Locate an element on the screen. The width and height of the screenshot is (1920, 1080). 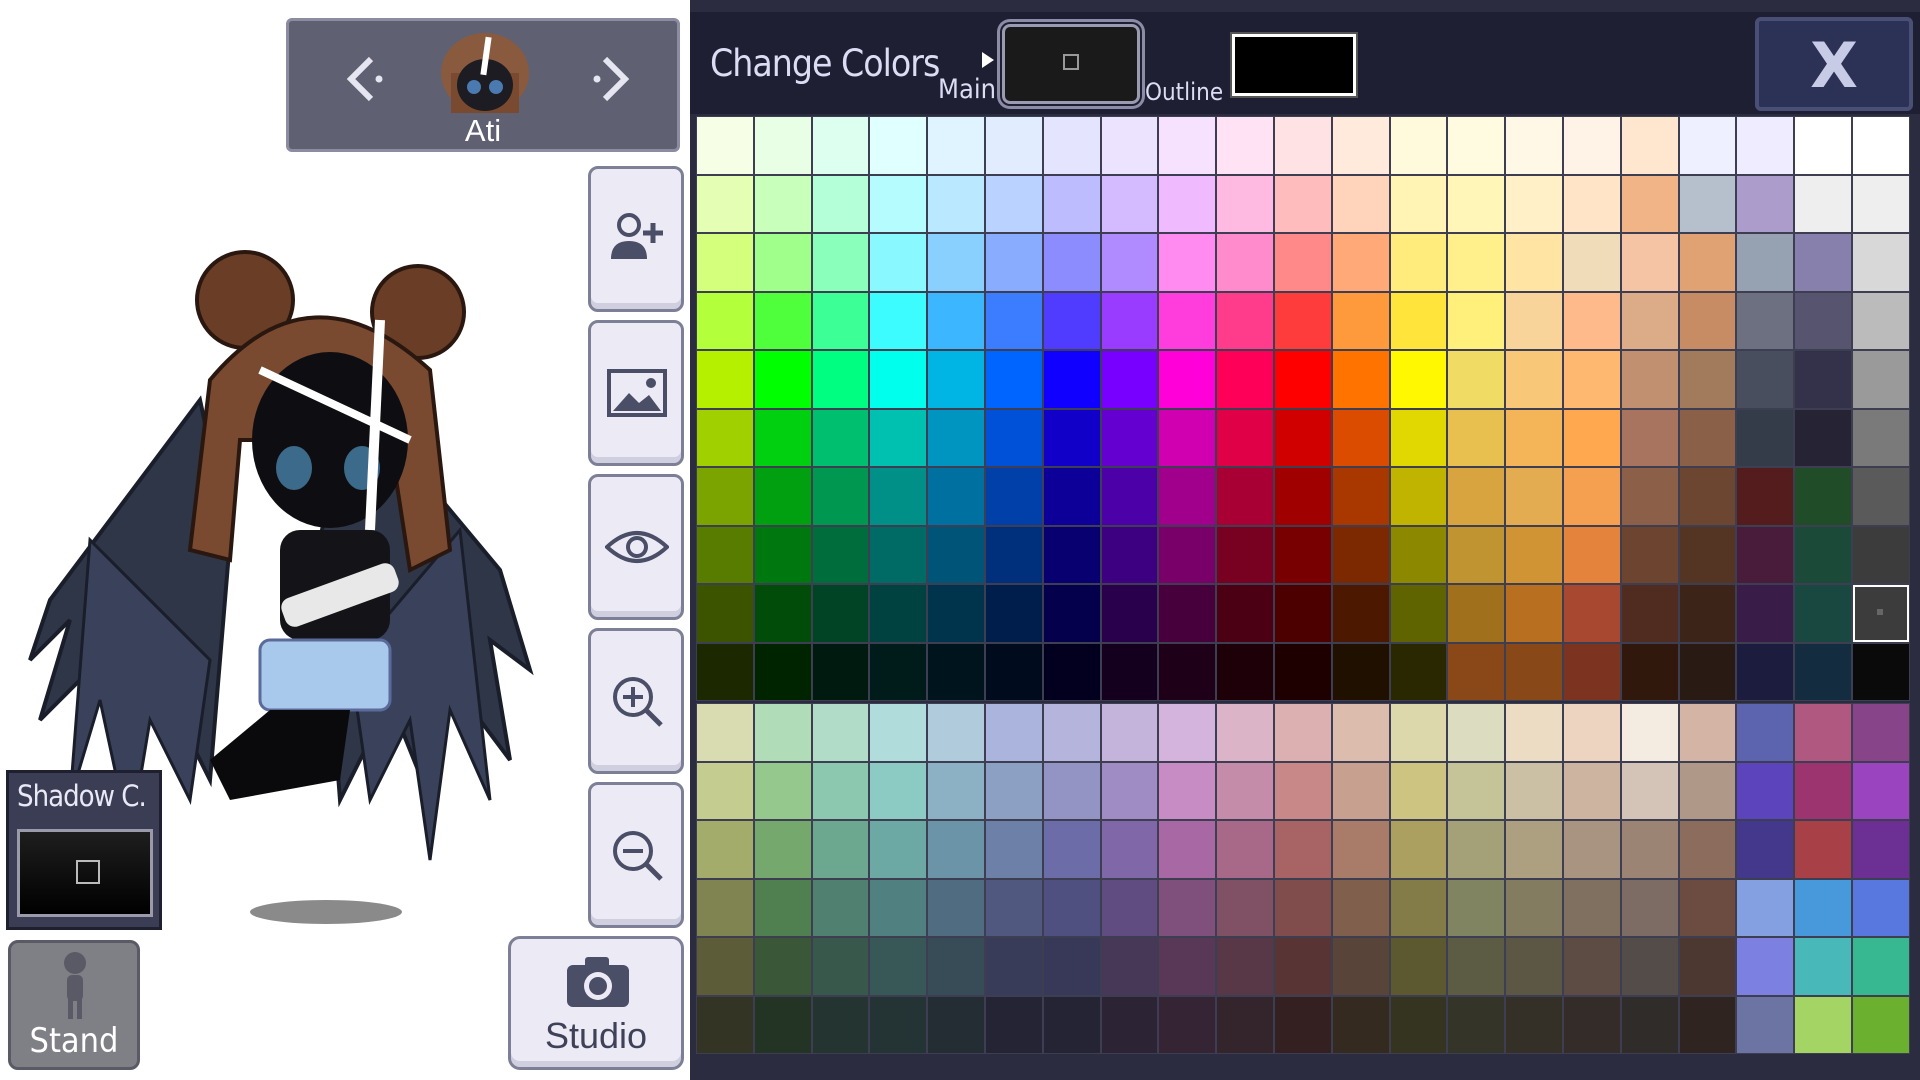
zoom-out-button is located at coordinates (636, 855).